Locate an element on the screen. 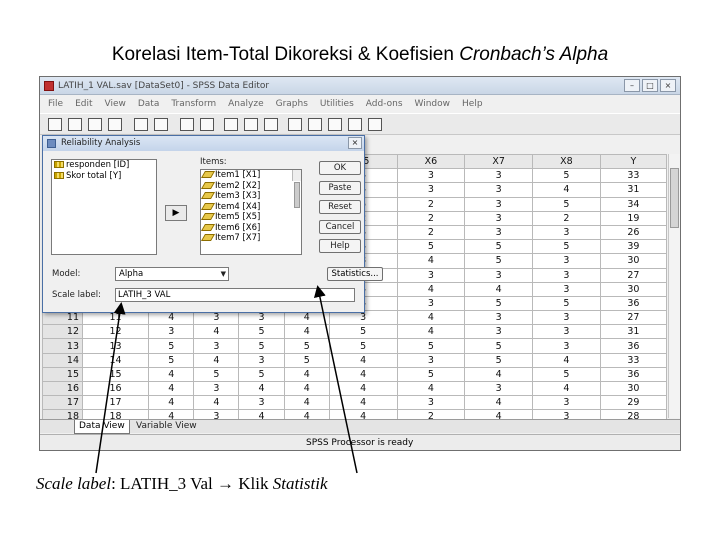 The width and height of the screenshot is (720, 540). insert-cases-icon is located at coordinates (251, 124).